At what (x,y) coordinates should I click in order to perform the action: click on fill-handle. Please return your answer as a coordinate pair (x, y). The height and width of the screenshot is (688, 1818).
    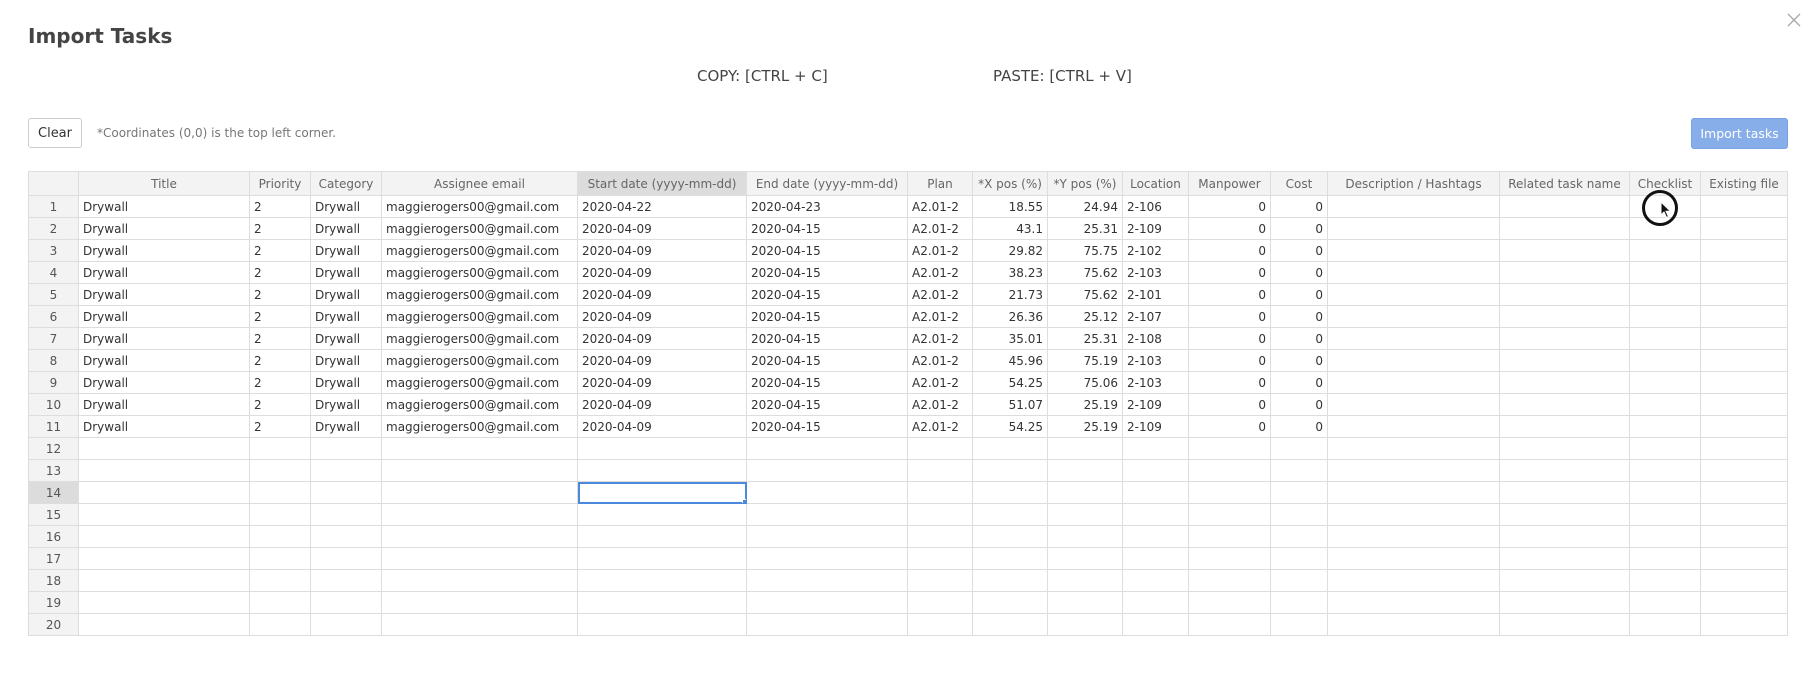
    Looking at the image, I should click on (744, 501).